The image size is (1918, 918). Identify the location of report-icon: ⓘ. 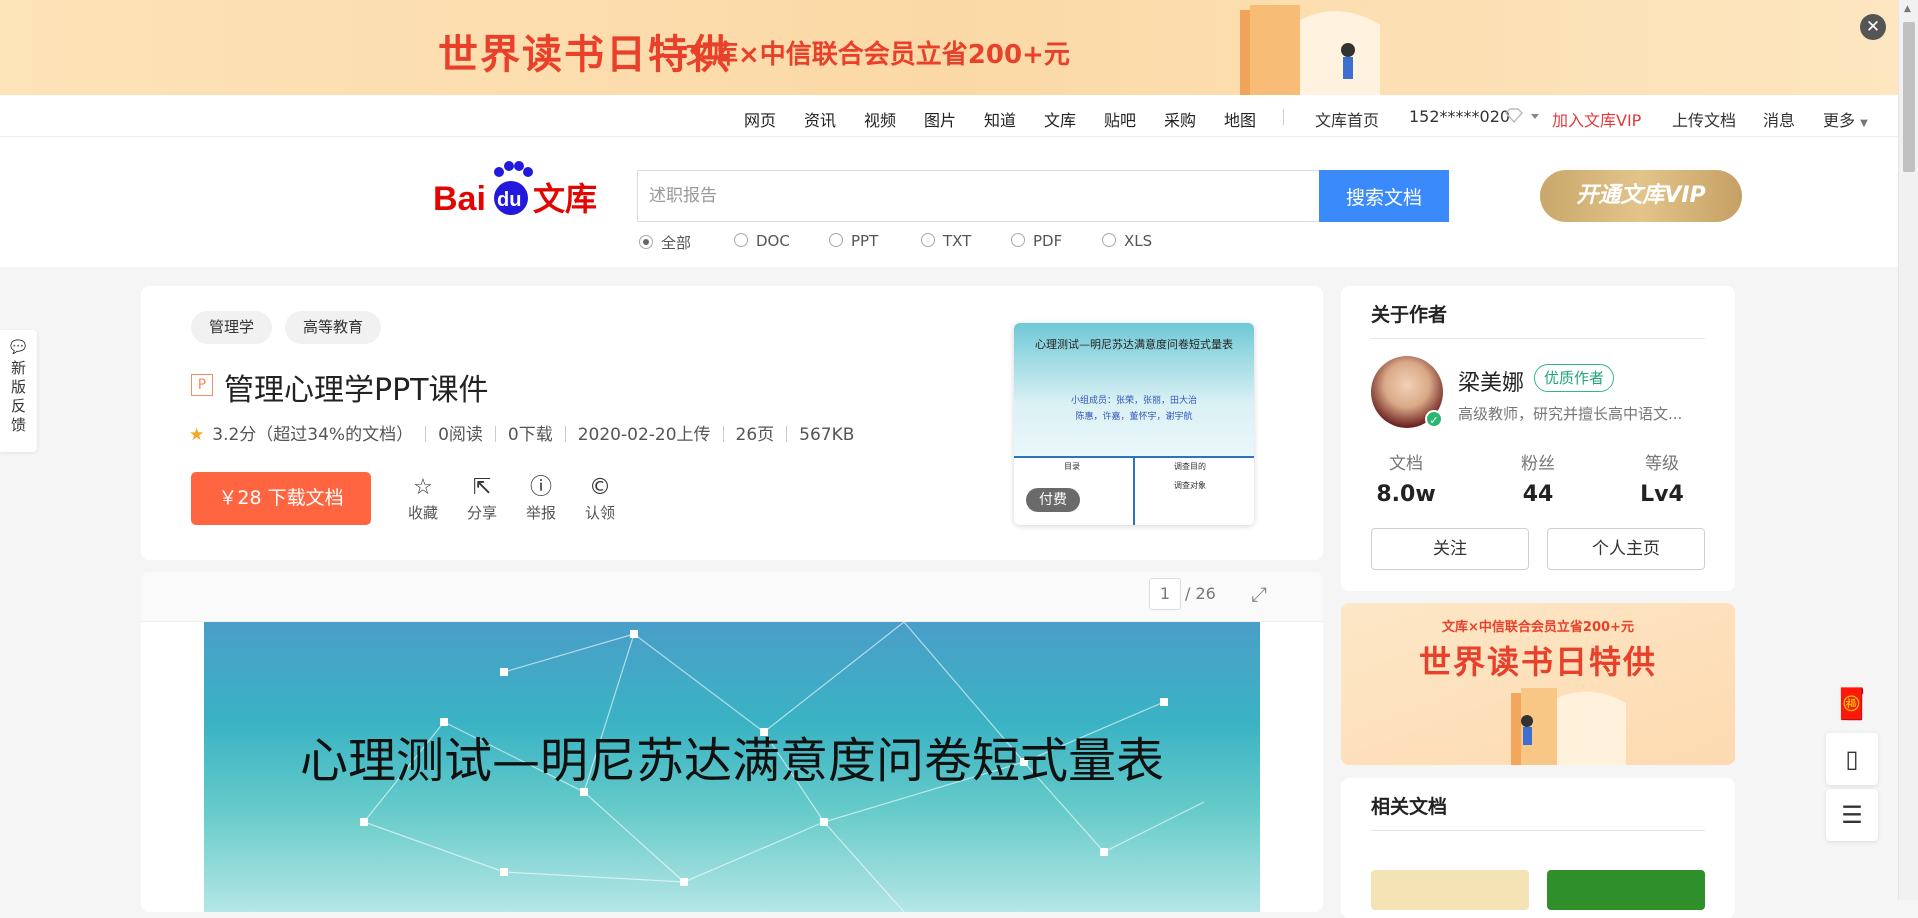
(540, 487).